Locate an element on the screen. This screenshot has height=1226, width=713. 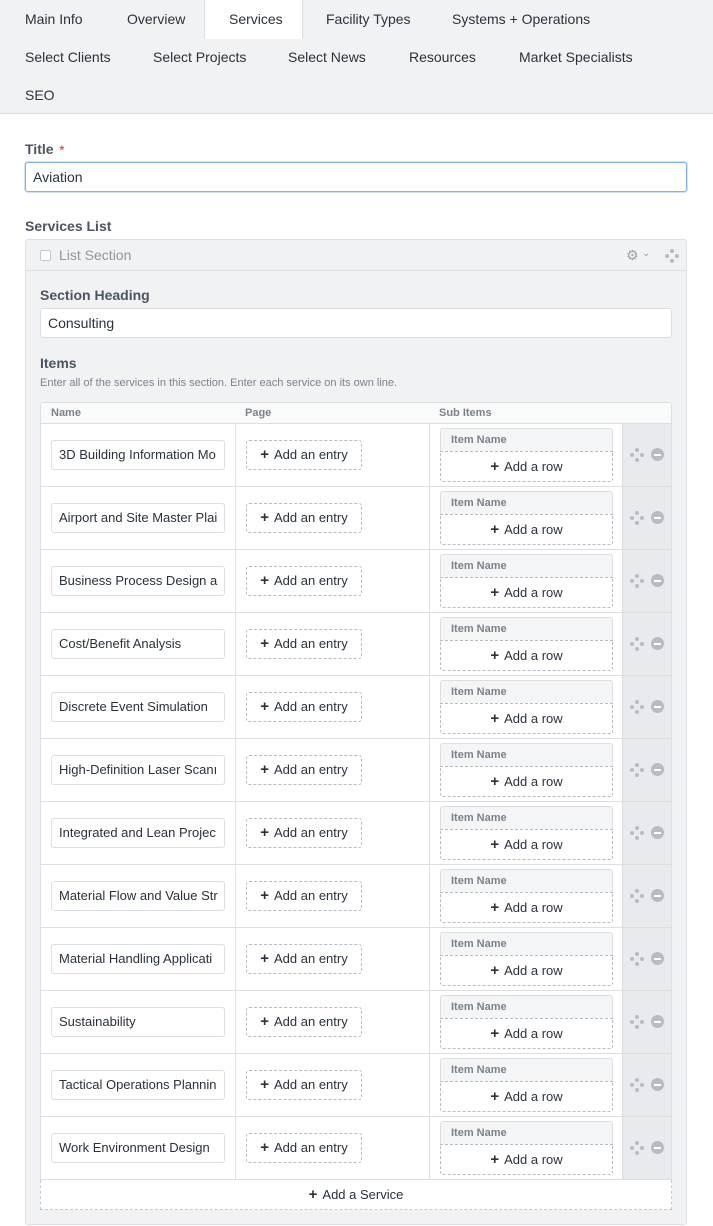
service-name-input: Discrete Event Simulation is located at coordinates (138, 707).